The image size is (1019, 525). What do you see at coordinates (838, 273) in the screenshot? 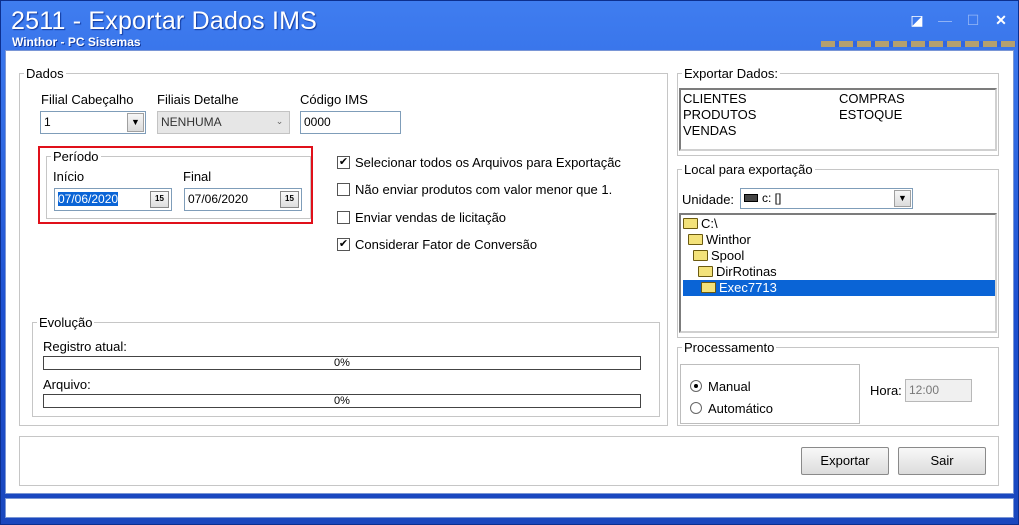
I see `folder-tree: C:\ Winthor Spool DirRotinas Exec7713` at bounding box center [838, 273].